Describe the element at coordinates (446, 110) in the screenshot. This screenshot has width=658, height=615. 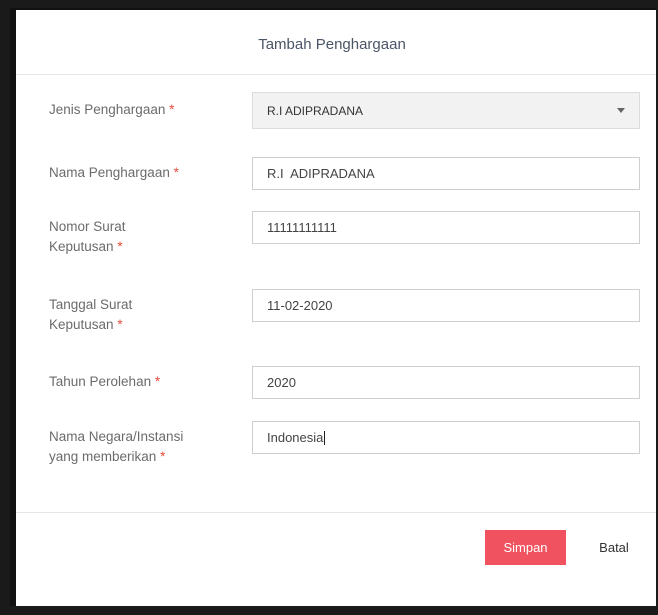
I see `jenis-penghargaan-select: R.I ADIPRADANA` at that location.